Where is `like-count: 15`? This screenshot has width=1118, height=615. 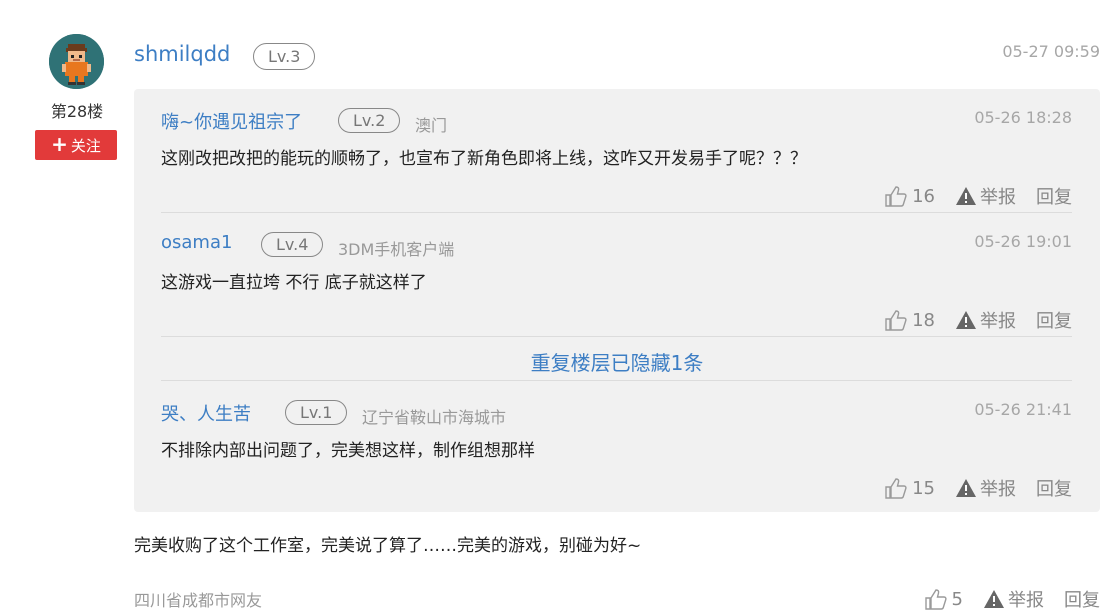
like-count: 15 is located at coordinates (923, 488).